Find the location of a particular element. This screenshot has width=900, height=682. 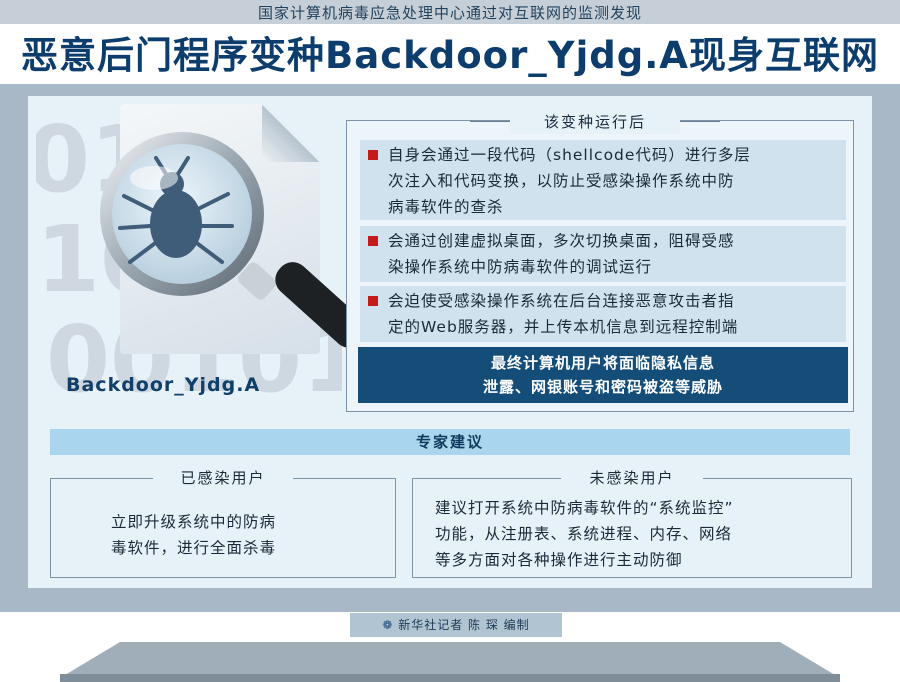

infected-advice-line-2: 毒软件，进行全面杀毒 is located at coordinates (194, 548).